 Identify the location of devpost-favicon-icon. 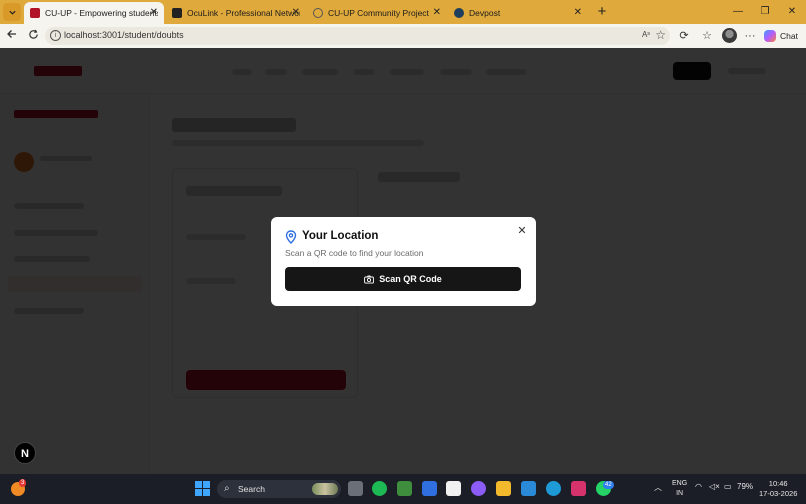
(459, 13).